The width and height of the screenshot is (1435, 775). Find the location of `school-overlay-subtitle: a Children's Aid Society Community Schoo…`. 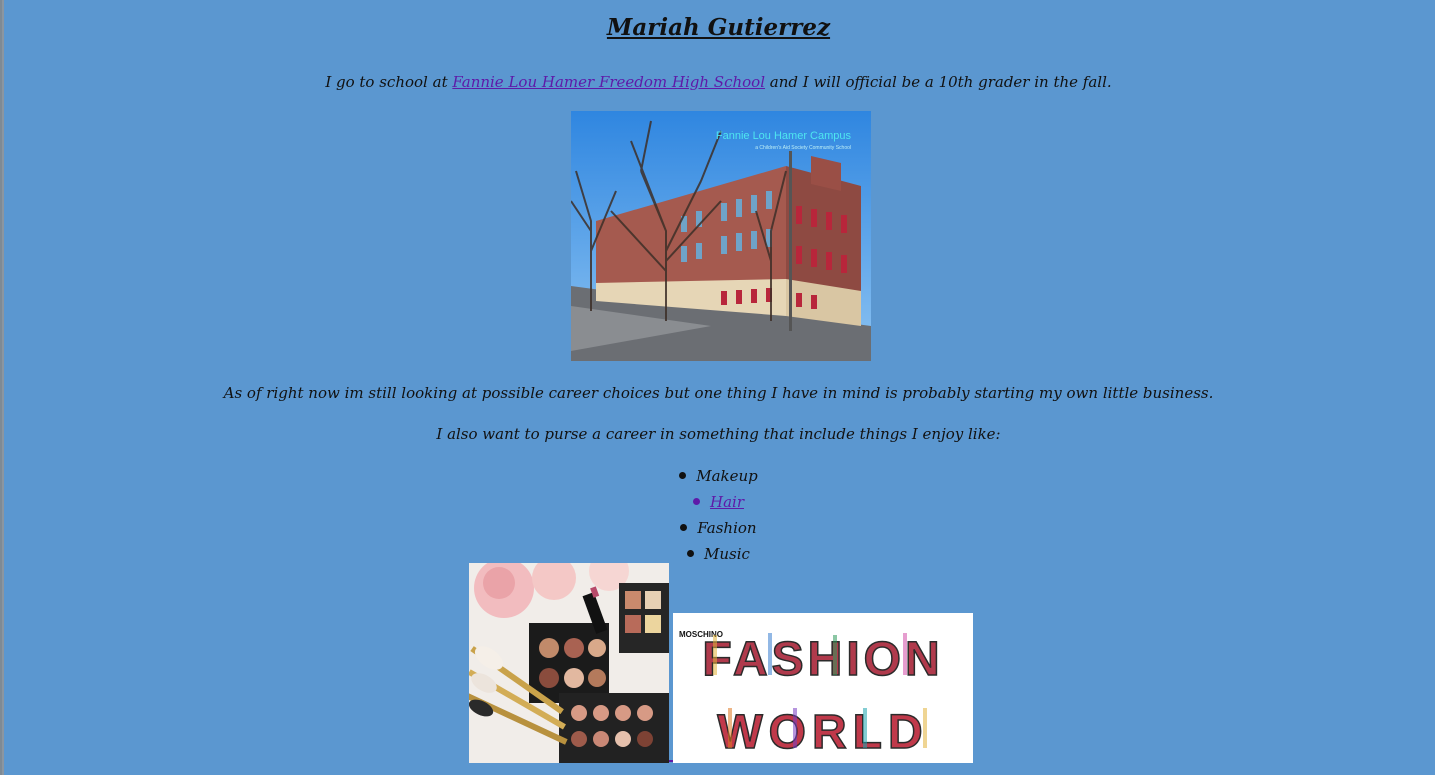

school-overlay-subtitle: a Children's Aid Society Community Schoo… is located at coordinates (803, 148).